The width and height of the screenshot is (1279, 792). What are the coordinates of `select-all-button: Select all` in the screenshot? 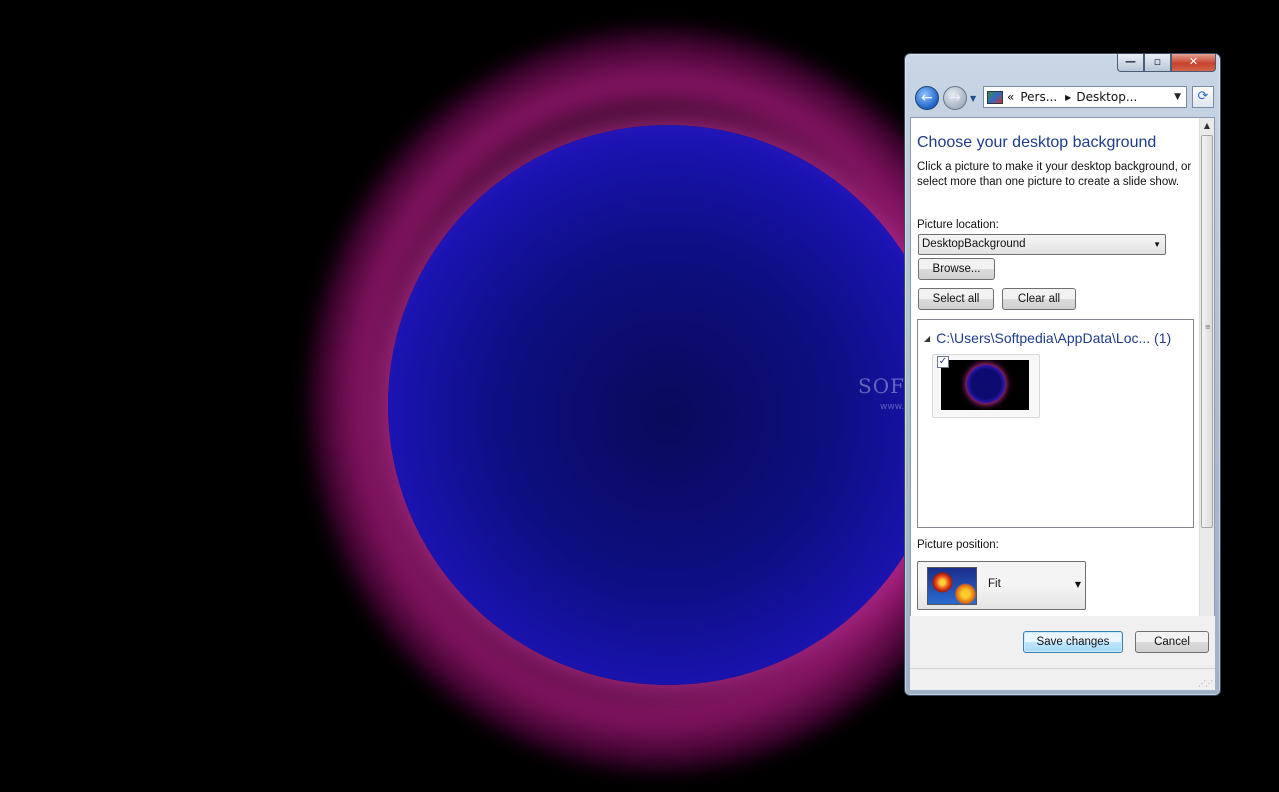 It's located at (956, 299).